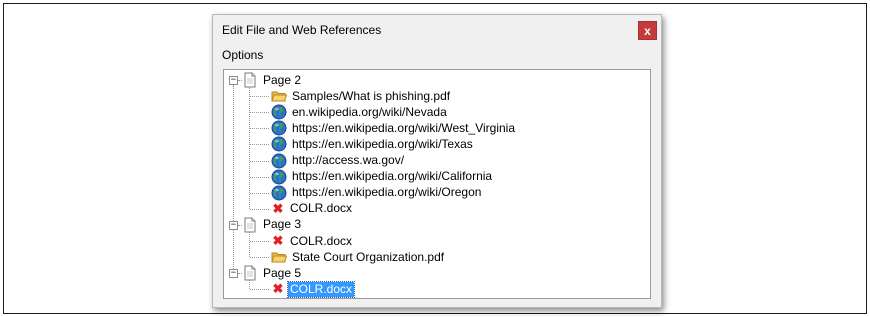  What do you see at coordinates (282, 224) in the screenshot?
I see `page-label: Page 3` at bounding box center [282, 224].